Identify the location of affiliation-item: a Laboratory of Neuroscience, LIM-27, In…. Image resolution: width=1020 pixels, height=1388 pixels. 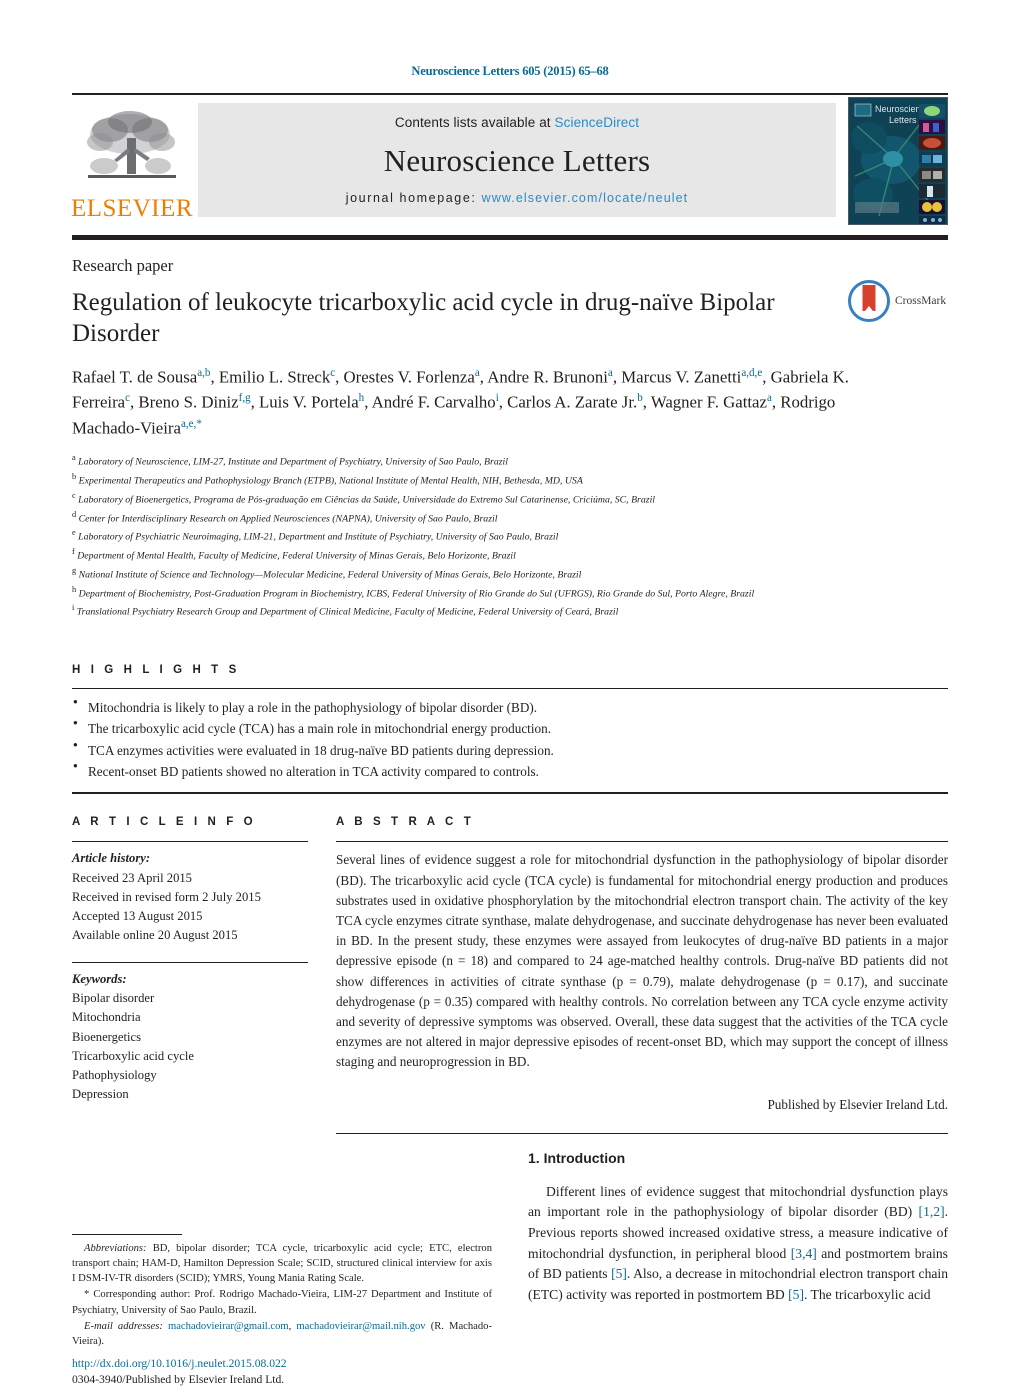
(290, 460).